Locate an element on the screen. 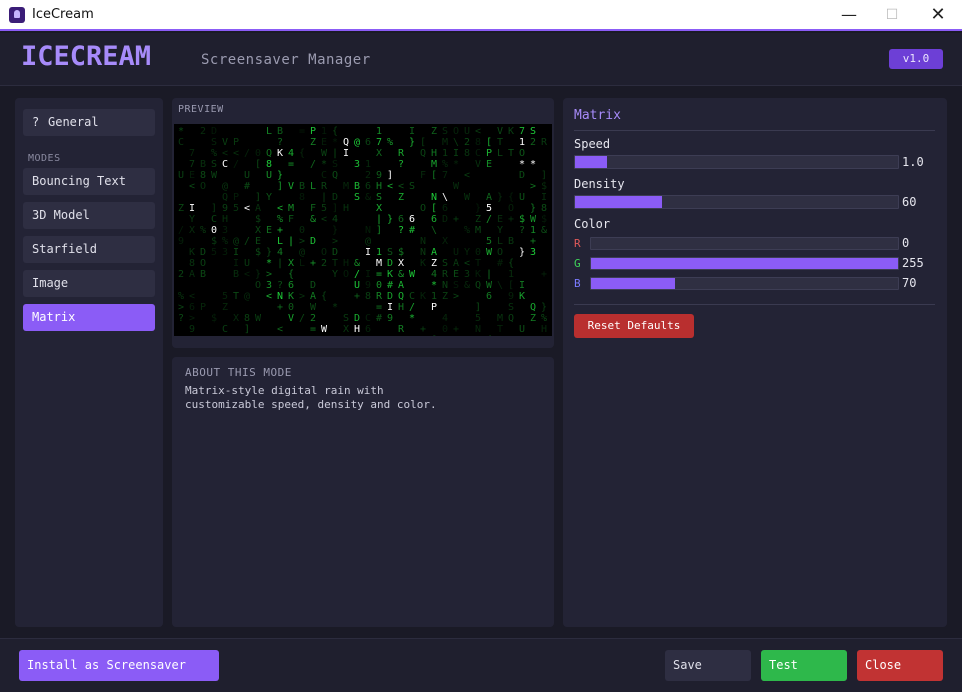 Image resolution: width=962 pixels, height=692 pixels. matrix-glyph: 9 is located at coordinates (368, 285).